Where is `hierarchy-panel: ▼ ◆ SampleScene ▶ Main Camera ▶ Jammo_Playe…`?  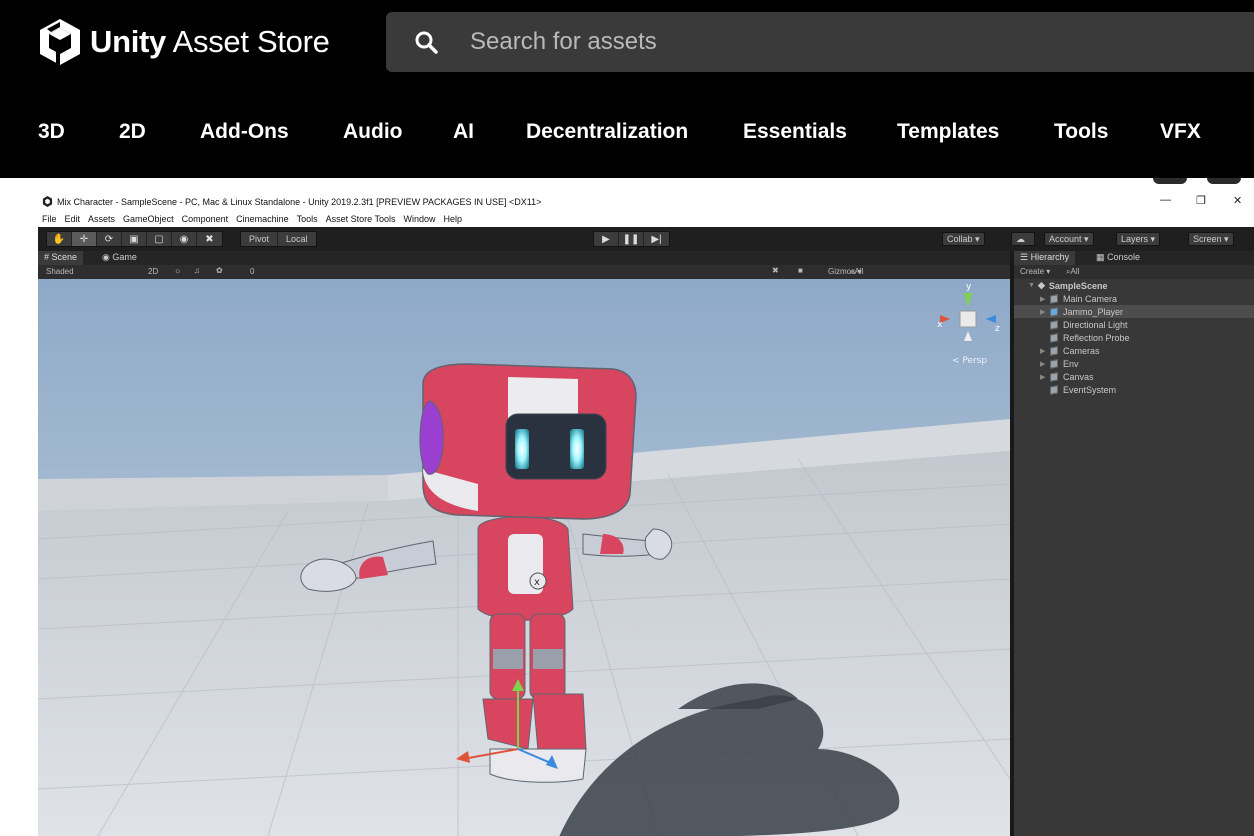
hierarchy-panel: ▼ ◆ SampleScene ▶ Main Camera ▶ Jammo_Playe… is located at coordinates (1134, 557).